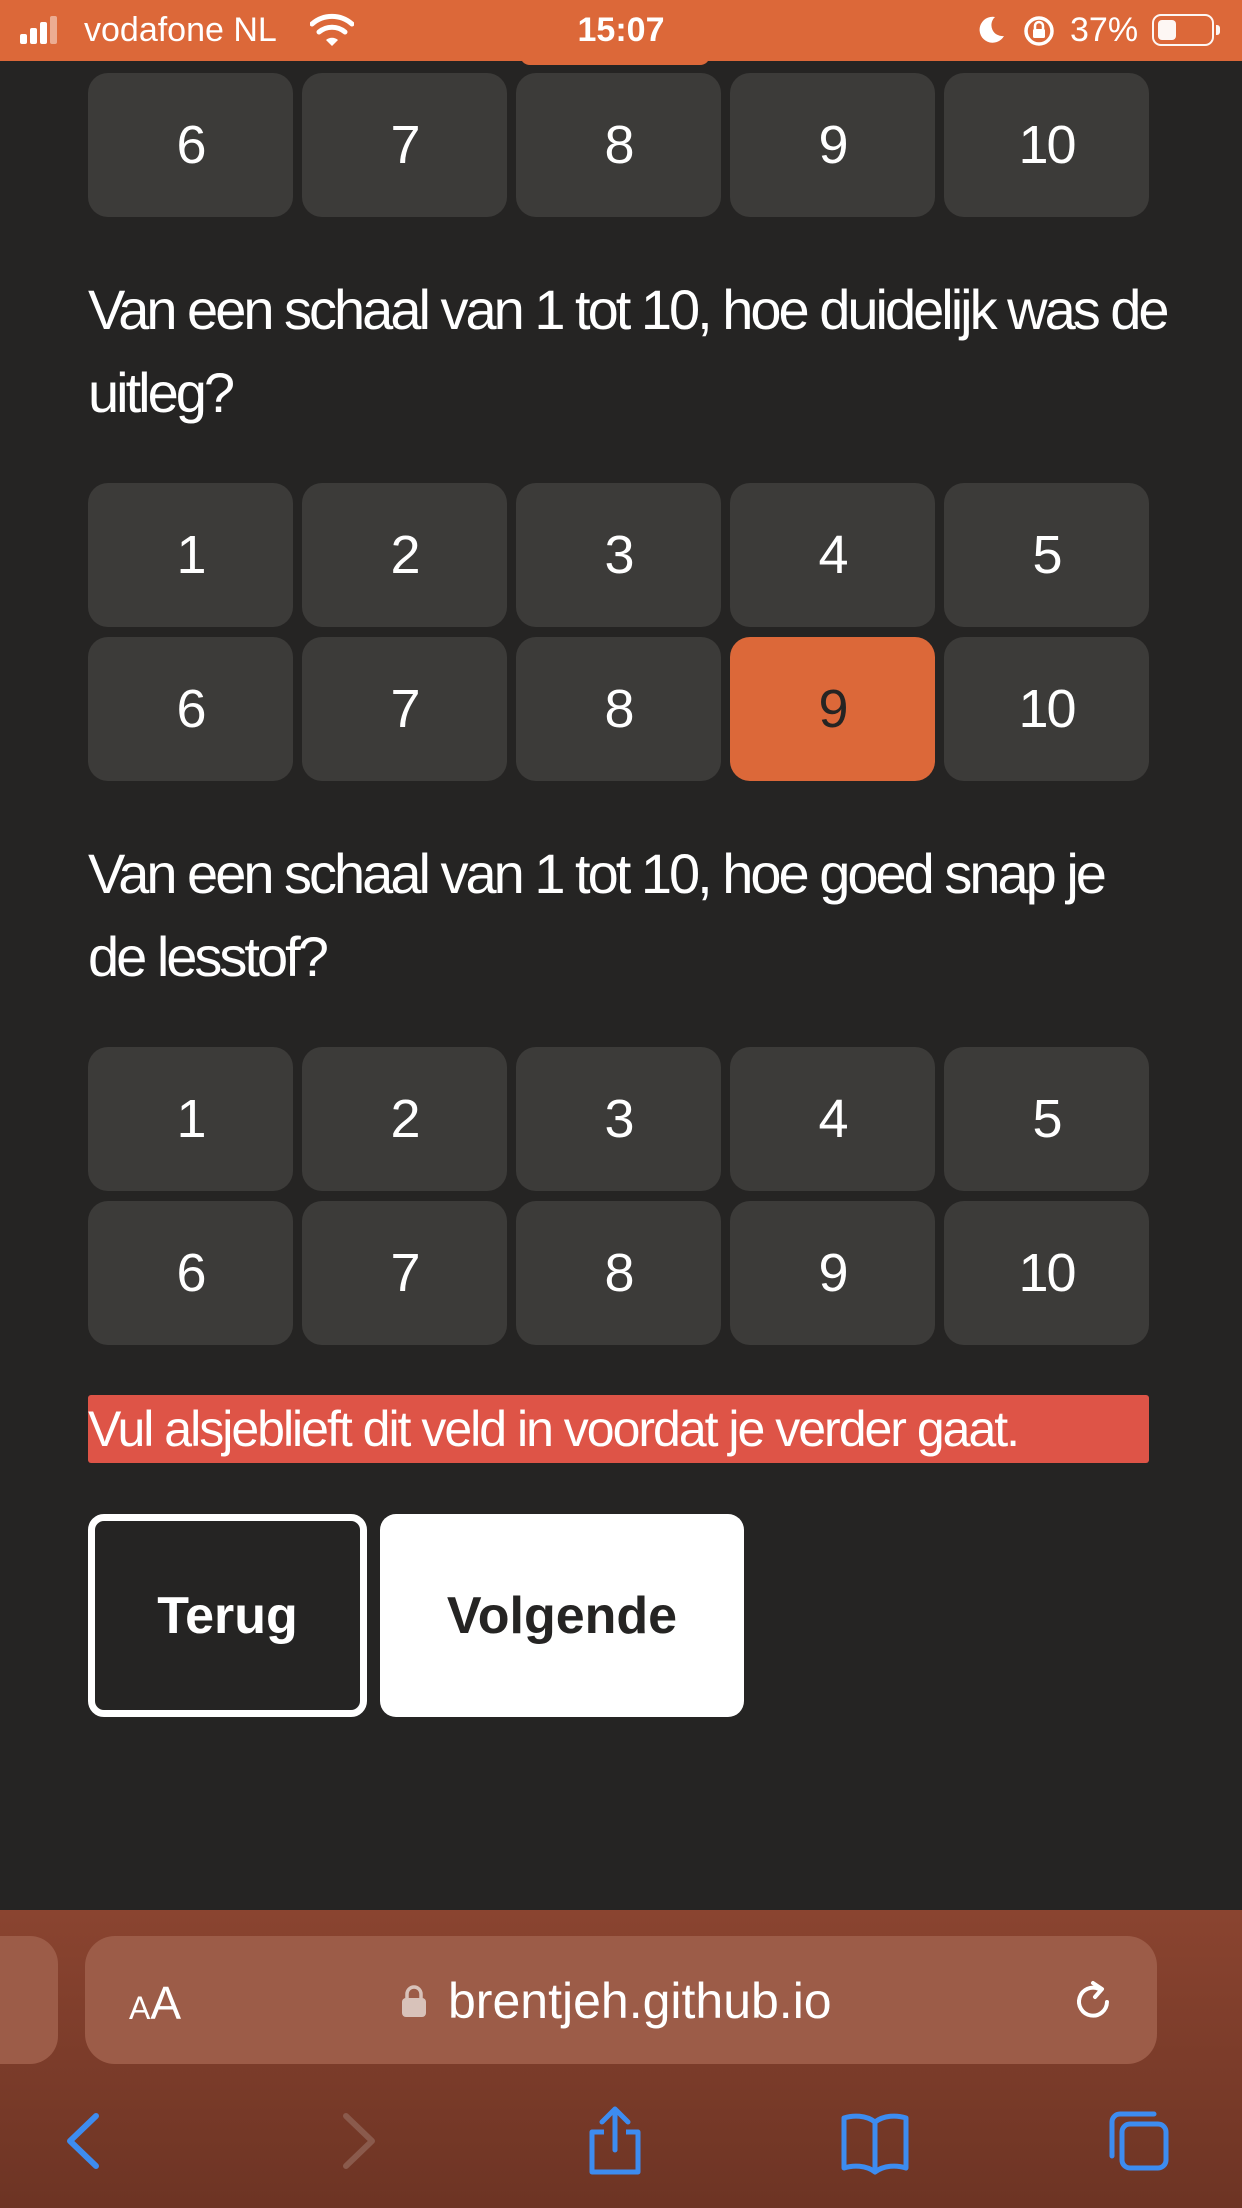 This screenshot has width=1242, height=2208. Describe the element at coordinates (359, 2141) in the screenshot. I see `forward-icon` at that location.